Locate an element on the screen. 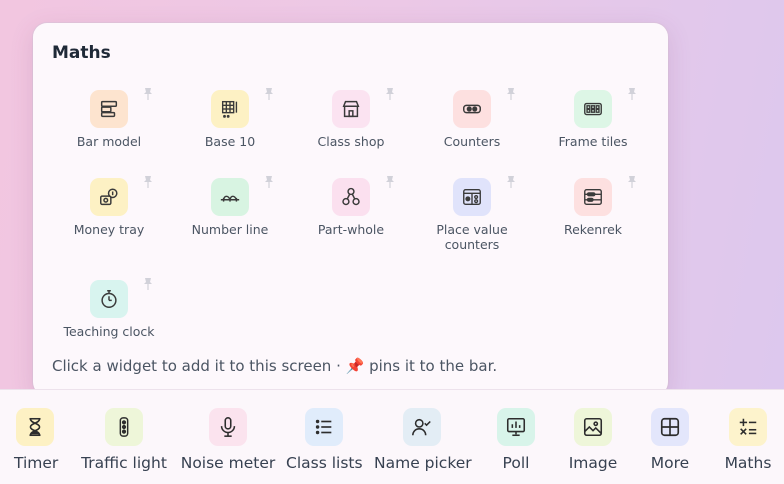 The height and width of the screenshot is (484, 784). poll-icon is located at coordinates (516, 427).